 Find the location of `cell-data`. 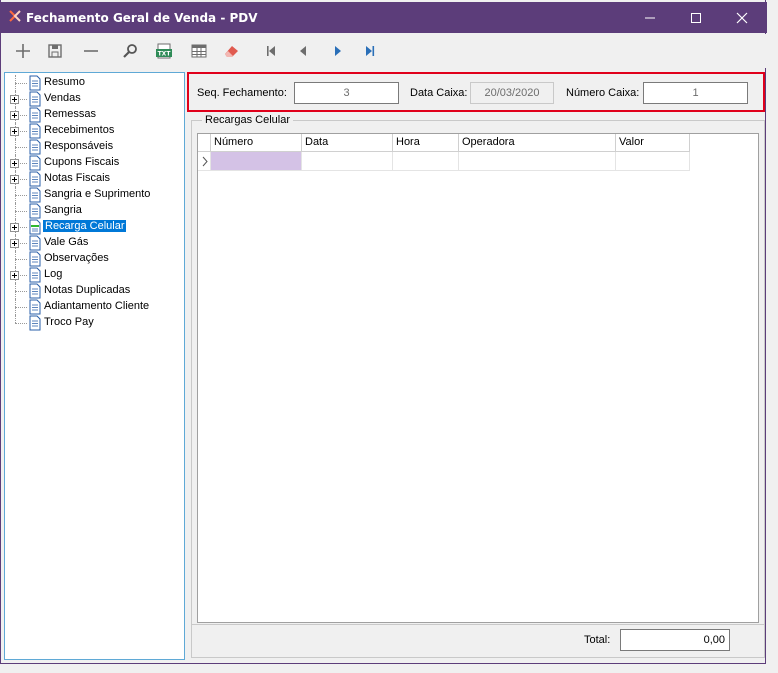

cell-data is located at coordinates (347, 161).